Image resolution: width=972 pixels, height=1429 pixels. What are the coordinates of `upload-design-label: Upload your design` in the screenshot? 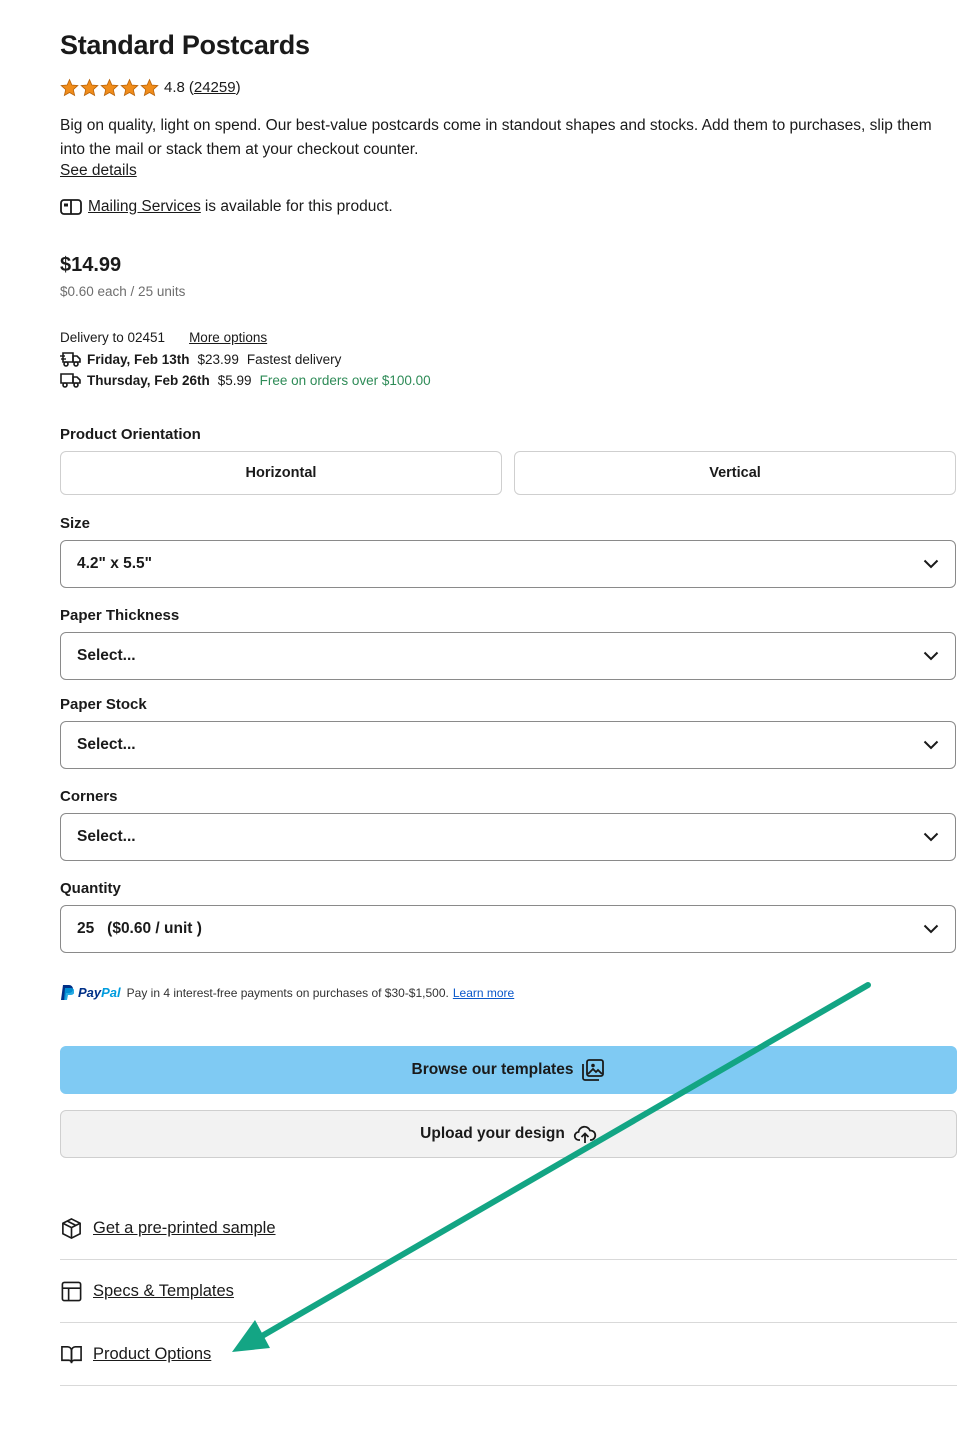 It's located at (492, 1133).